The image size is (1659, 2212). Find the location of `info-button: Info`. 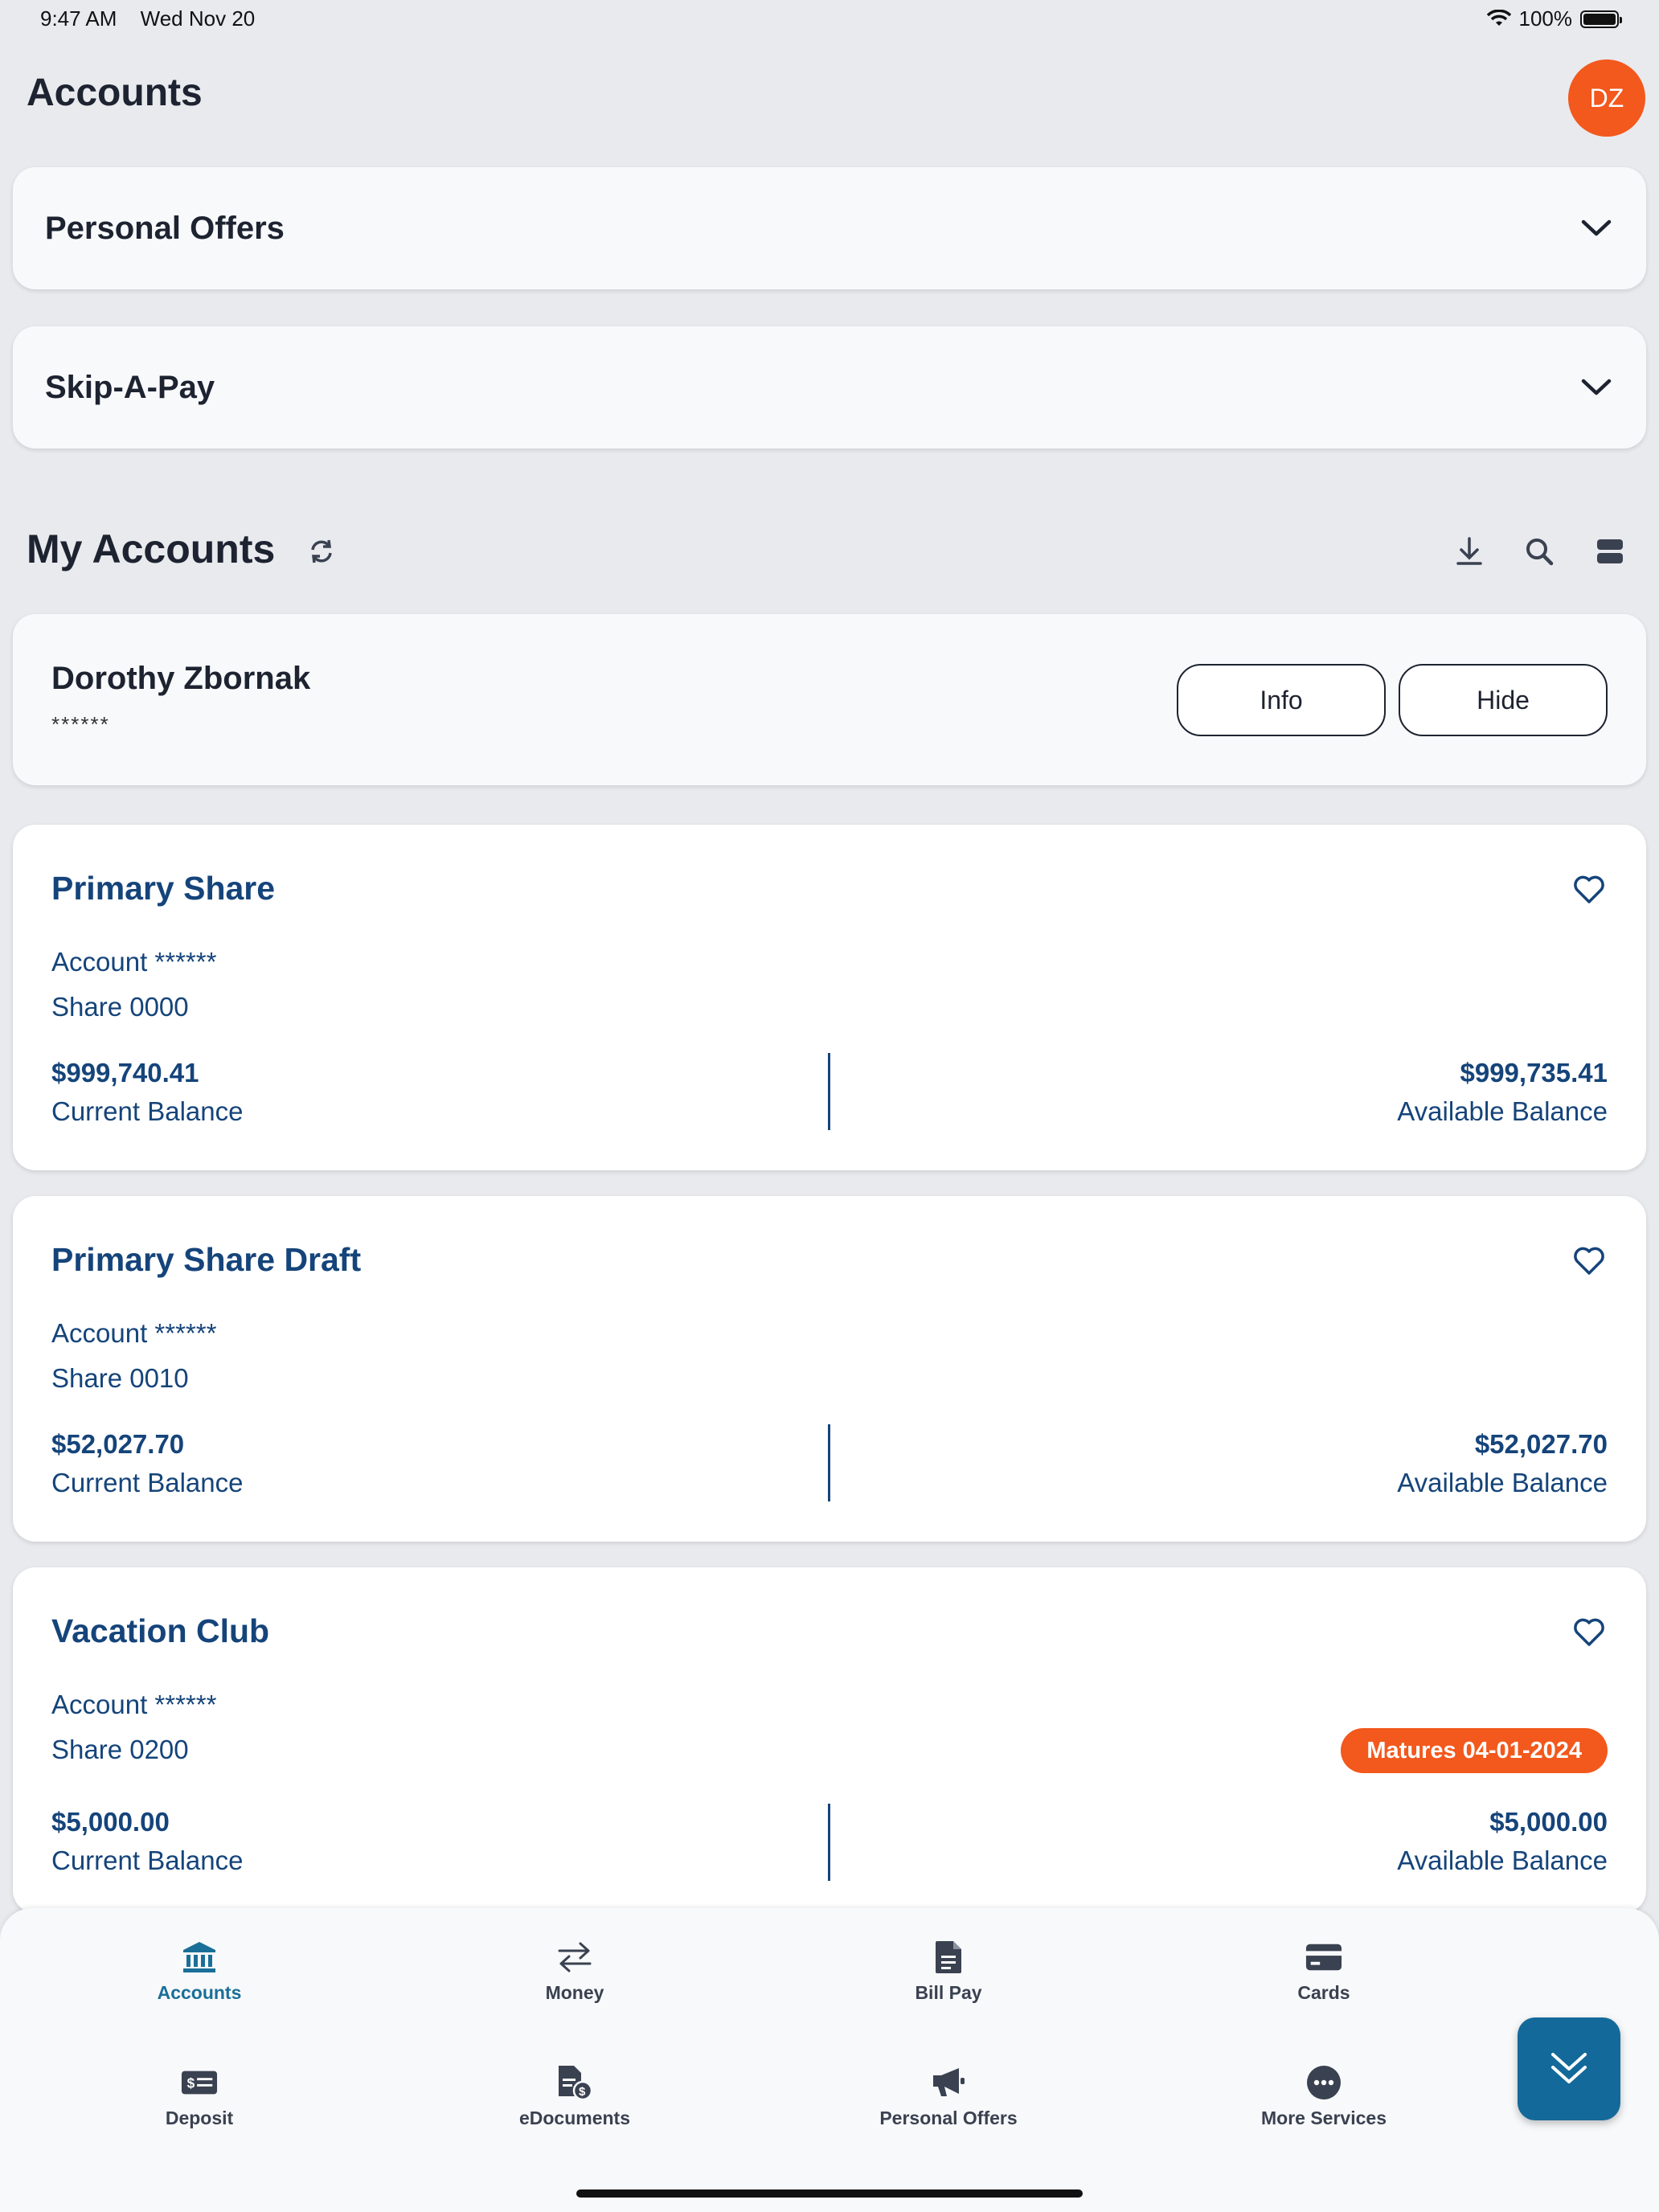

info-button: Info is located at coordinates (1281, 700).